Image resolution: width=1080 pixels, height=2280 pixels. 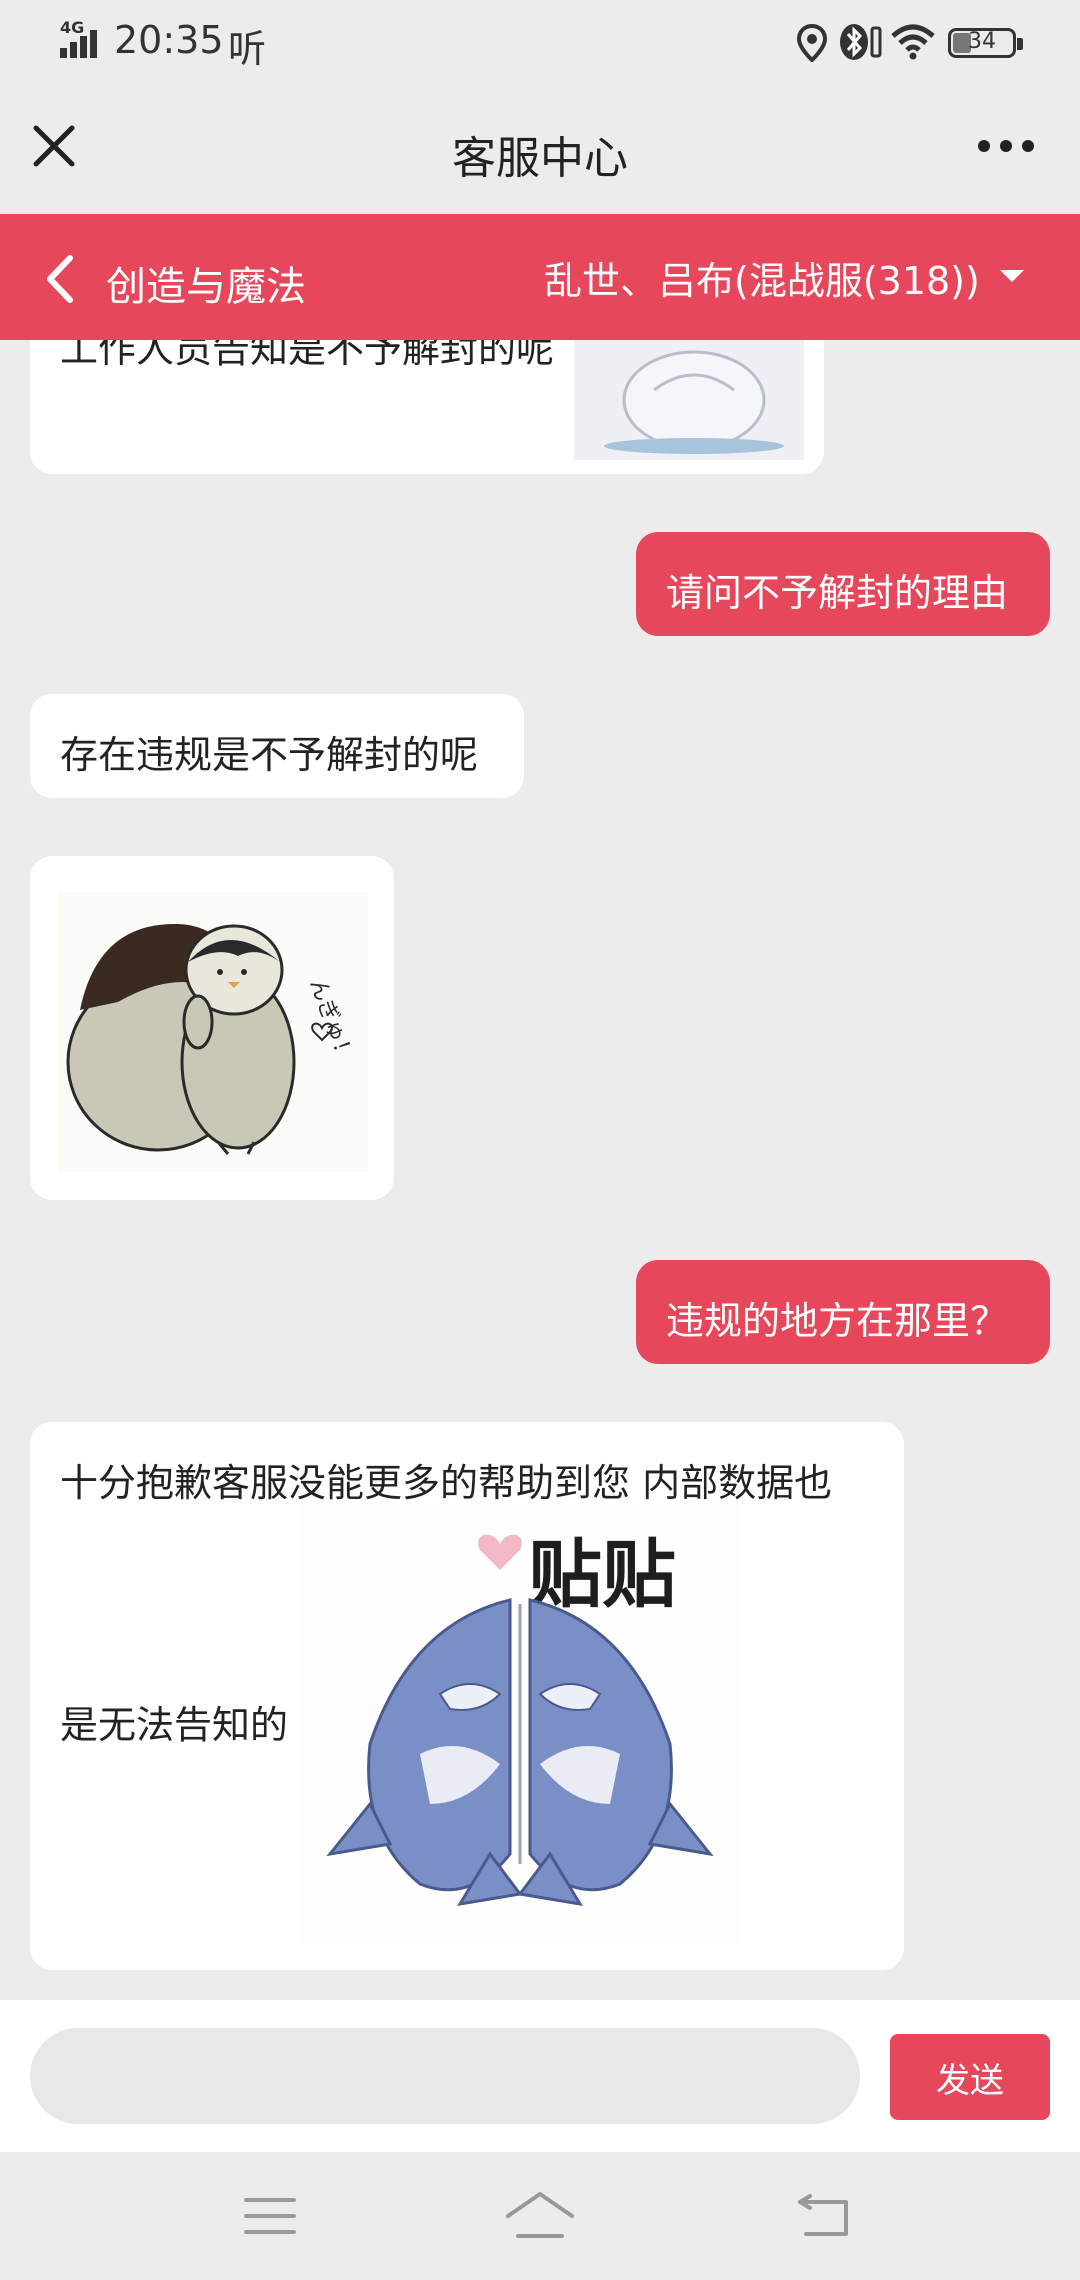 I want to click on message-text: 存在违规是不予解封的呢, so click(x=269, y=755).